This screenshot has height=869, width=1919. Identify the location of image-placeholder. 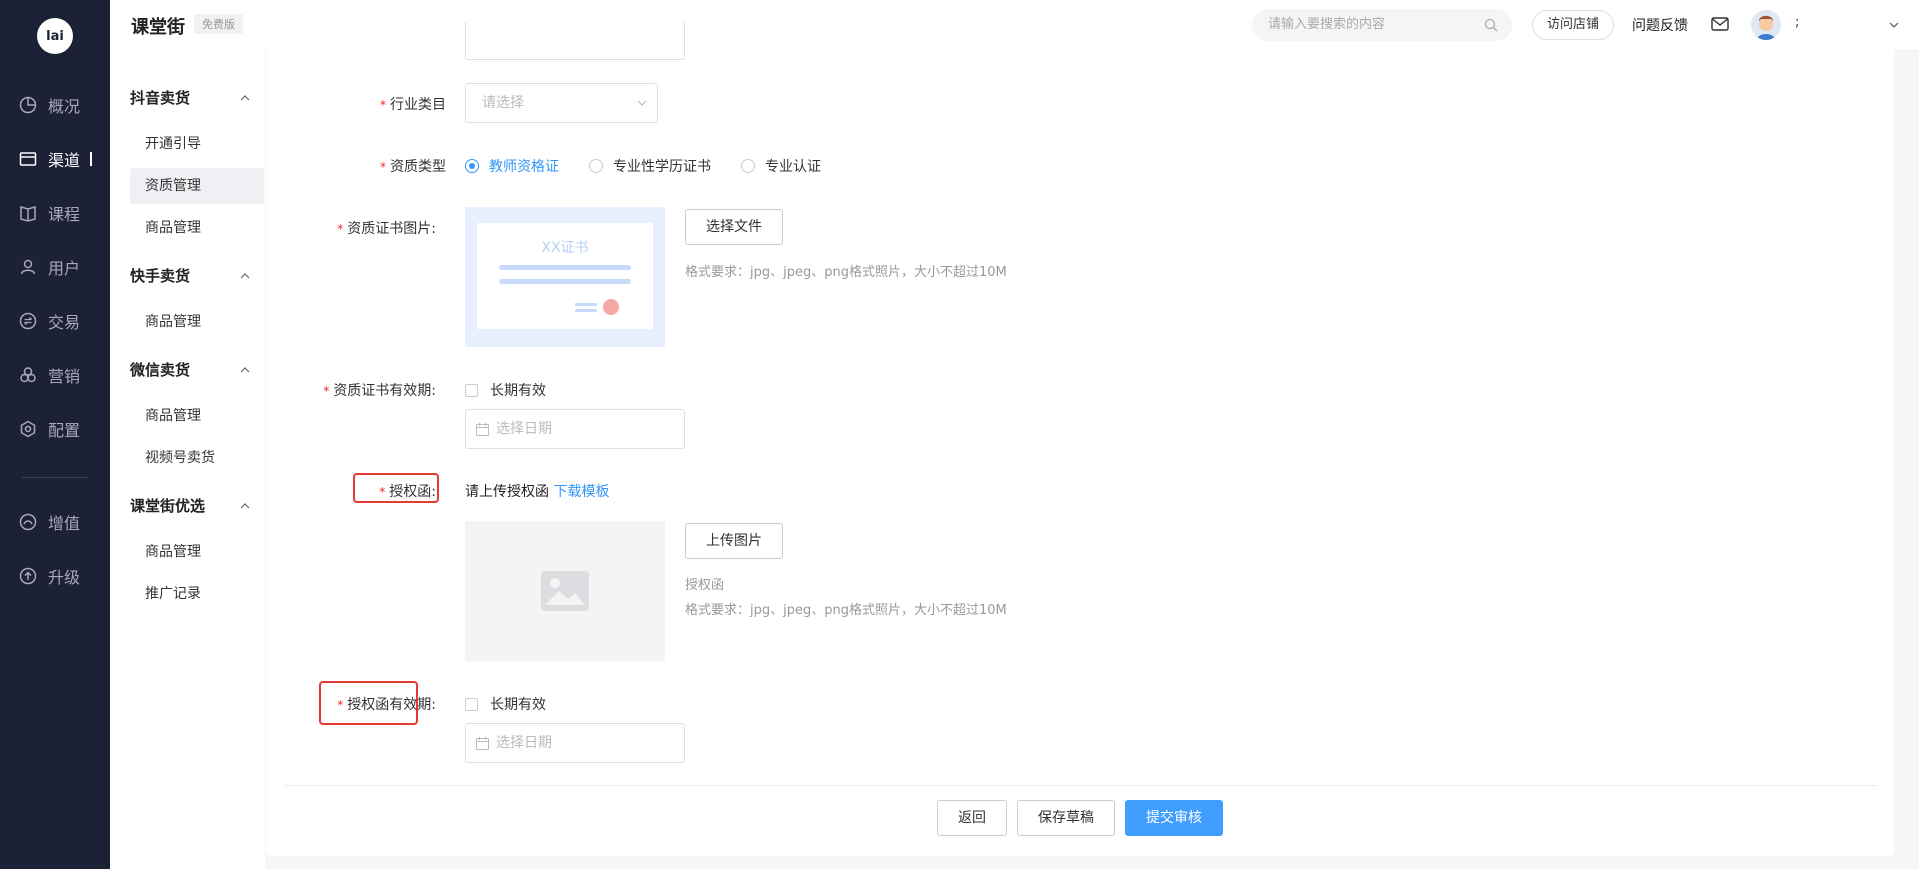
(565, 591).